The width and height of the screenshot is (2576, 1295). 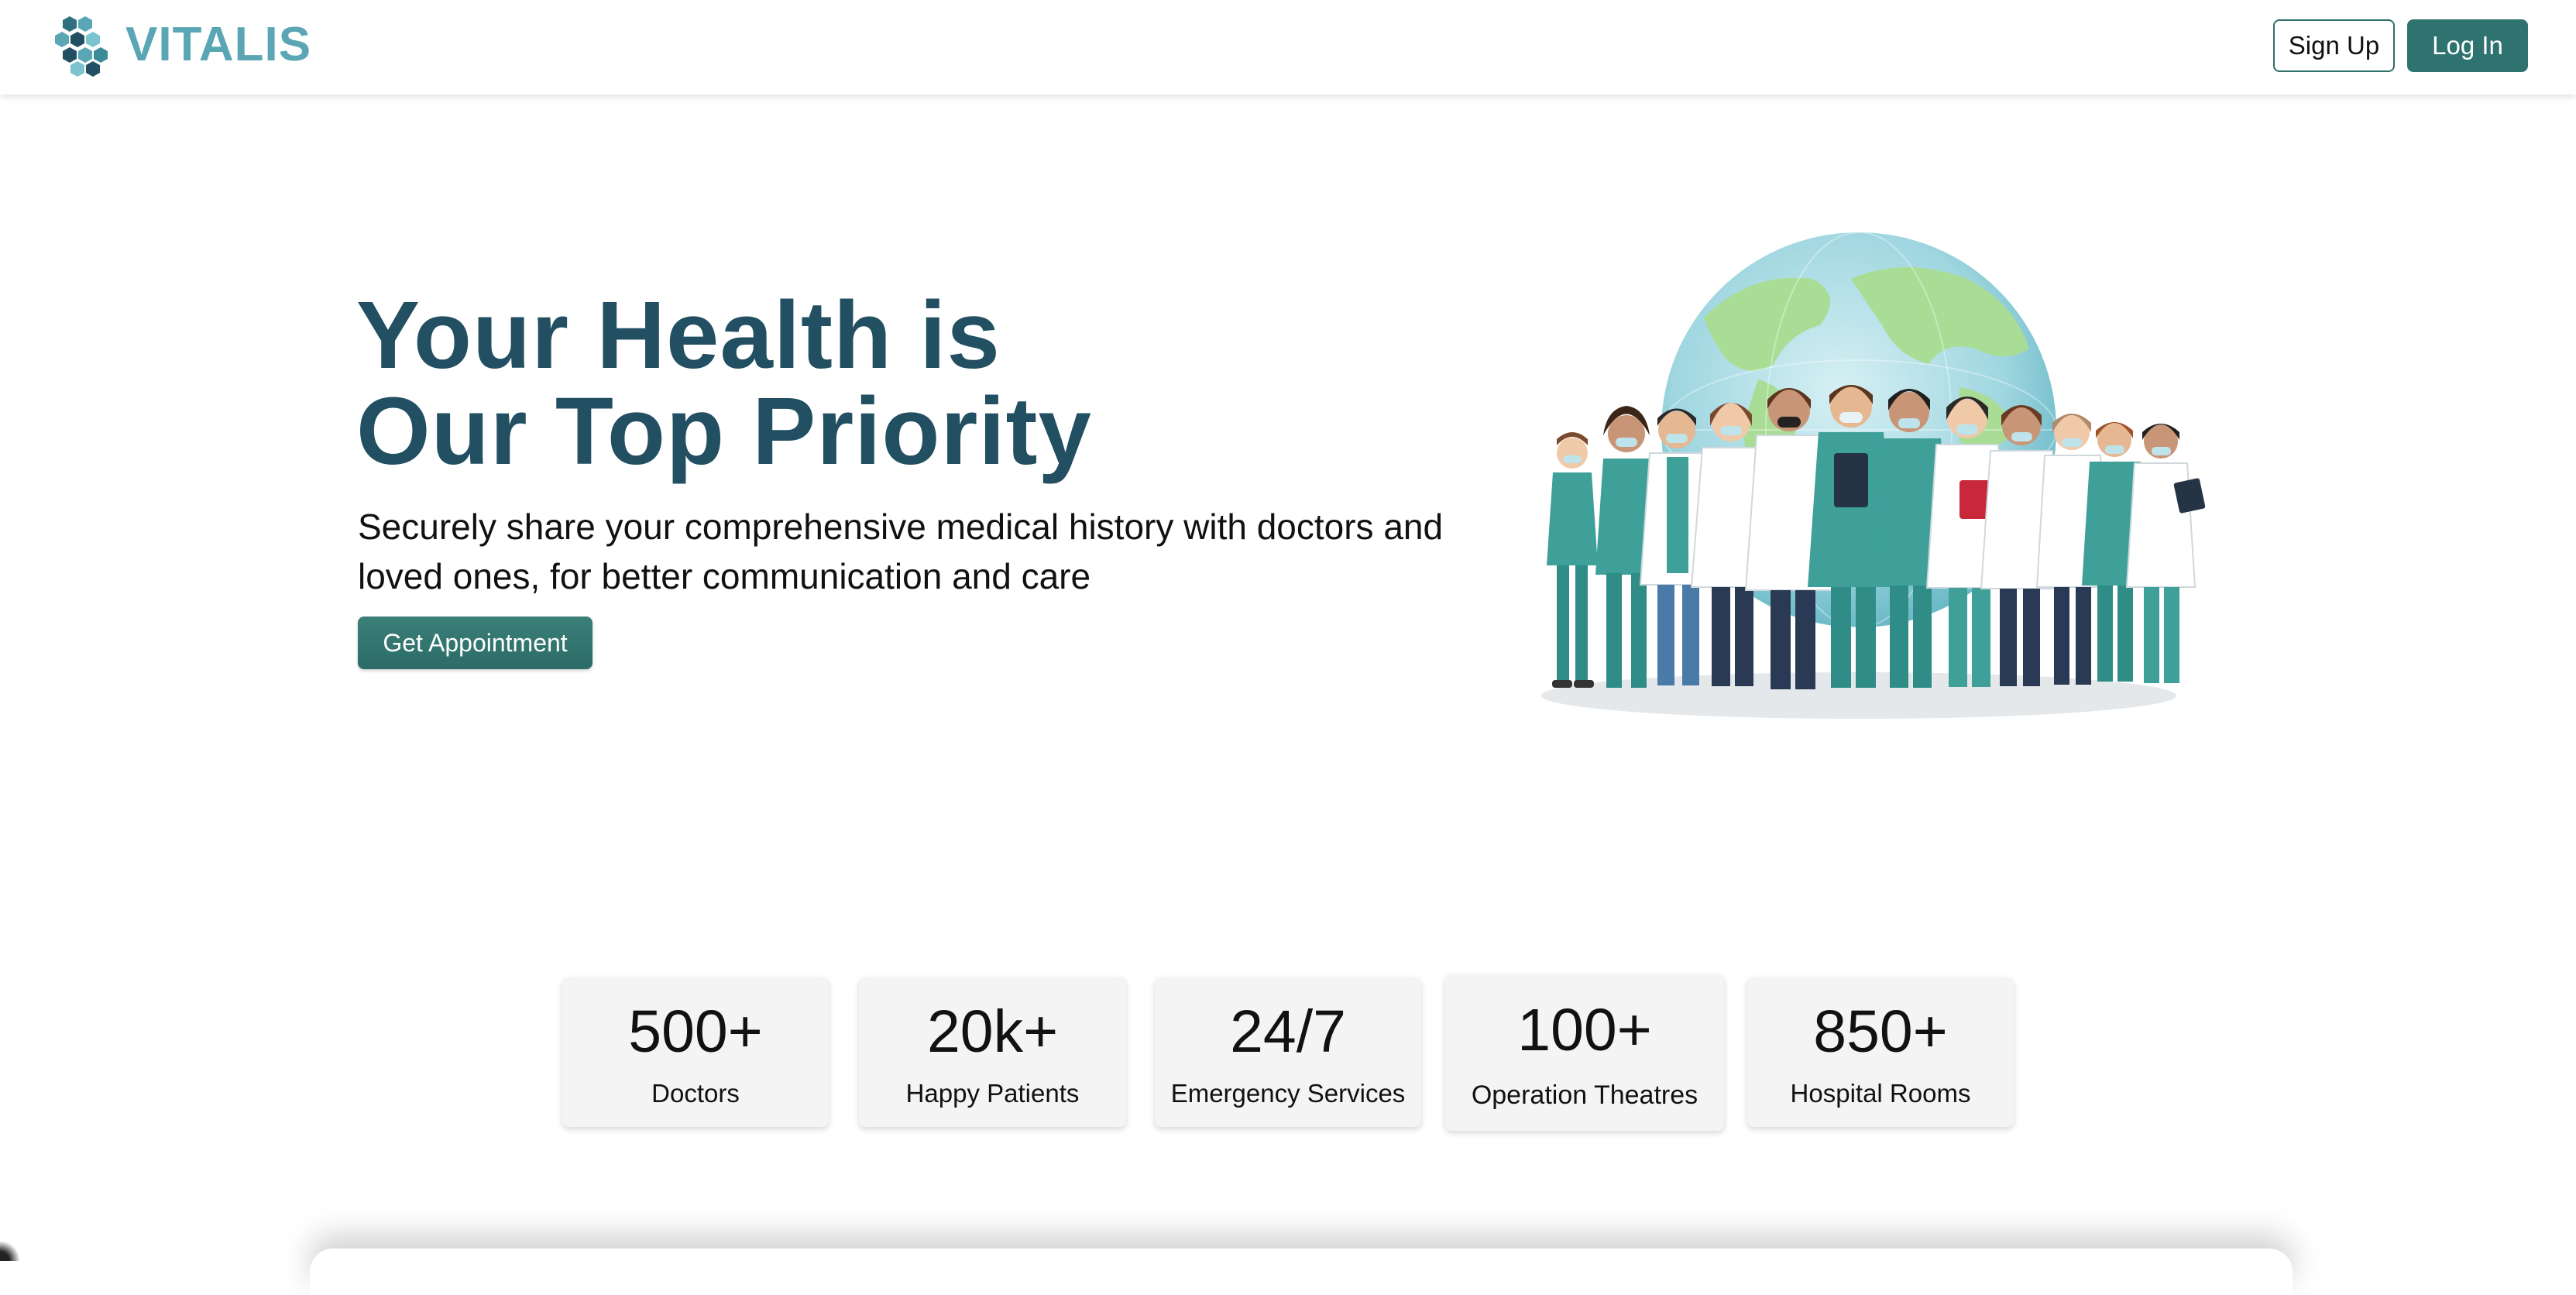 What do you see at coordinates (218, 45) in the screenshot?
I see `brand-name: VITALIS` at bounding box center [218, 45].